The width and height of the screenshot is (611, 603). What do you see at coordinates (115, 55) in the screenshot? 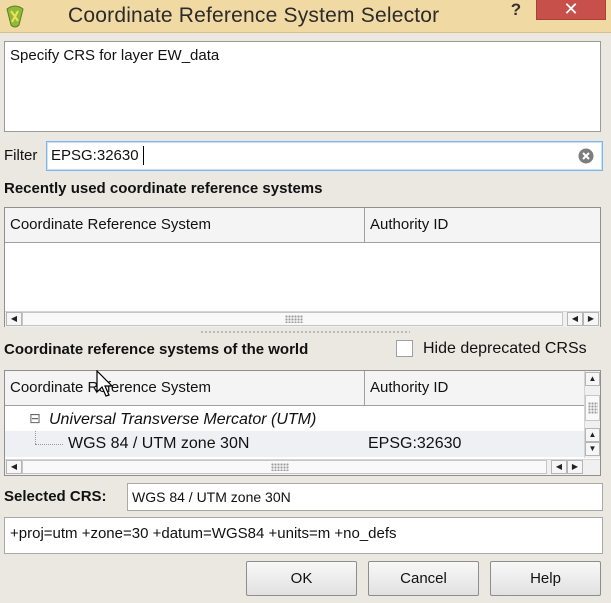
I see `layer-description: Specify CRS for layer EW_data` at bounding box center [115, 55].